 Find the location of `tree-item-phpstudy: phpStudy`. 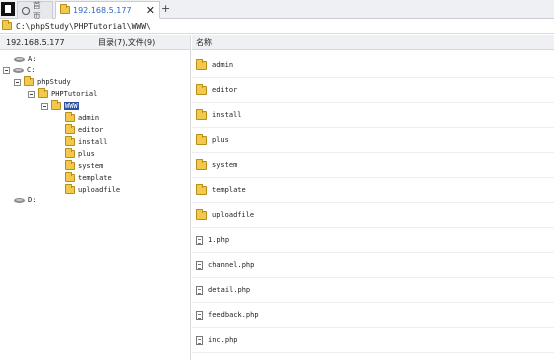

tree-item-phpstudy: phpStudy is located at coordinates (42, 82).